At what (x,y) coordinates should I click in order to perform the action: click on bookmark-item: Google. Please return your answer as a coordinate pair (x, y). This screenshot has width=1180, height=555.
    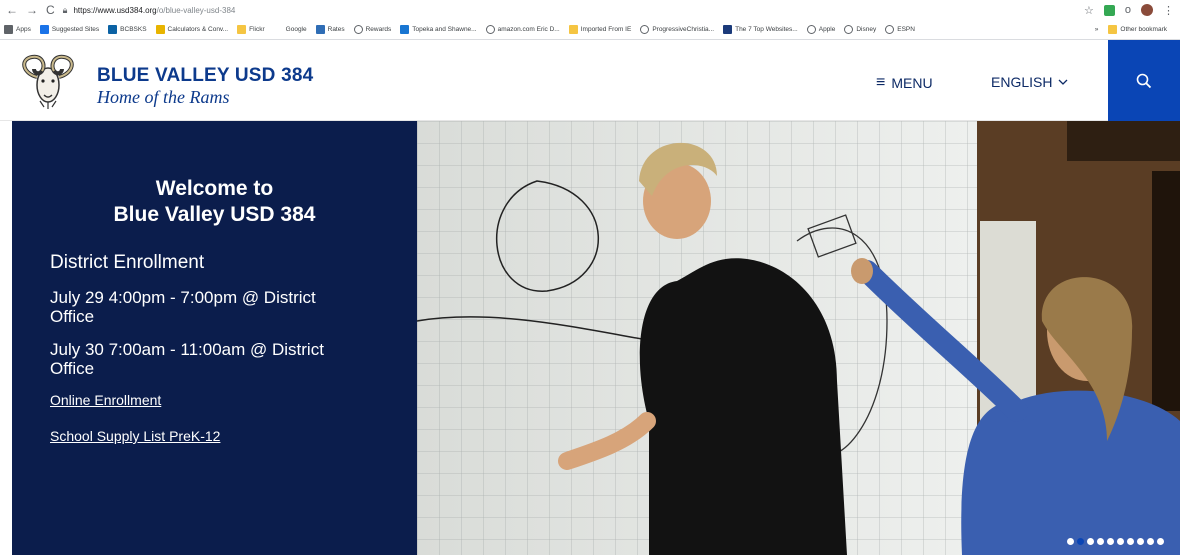
    Looking at the image, I should click on (290, 29).